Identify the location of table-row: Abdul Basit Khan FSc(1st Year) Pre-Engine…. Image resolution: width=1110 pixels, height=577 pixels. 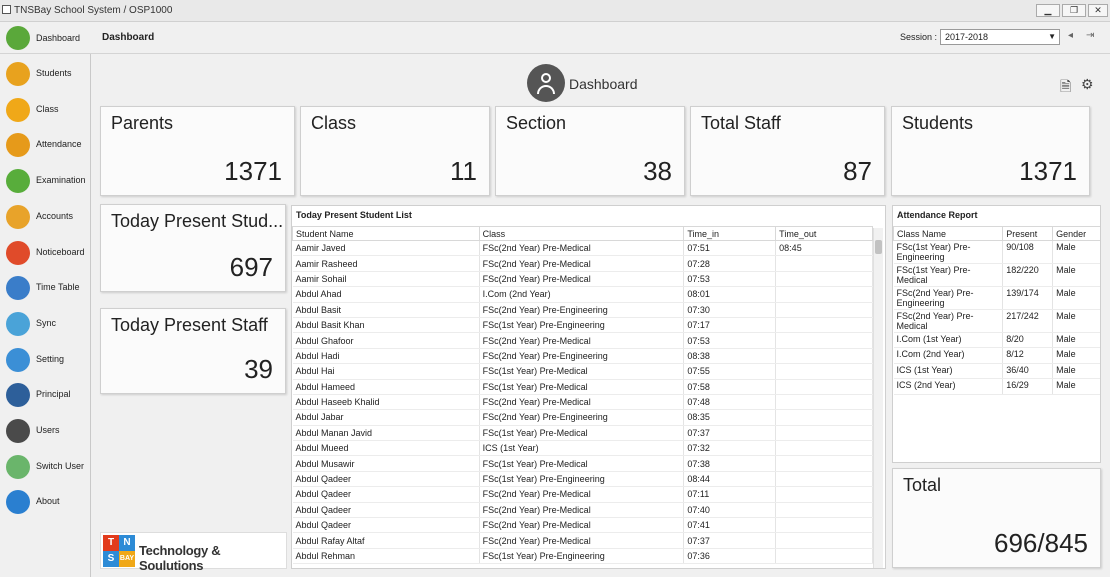
(582, 325).